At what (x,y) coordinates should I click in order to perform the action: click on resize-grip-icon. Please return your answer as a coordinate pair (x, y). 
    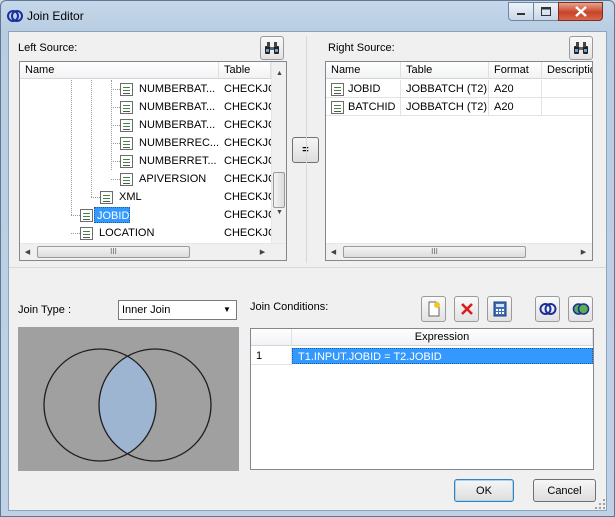
    Looking at the image, I should click on (600, 504).